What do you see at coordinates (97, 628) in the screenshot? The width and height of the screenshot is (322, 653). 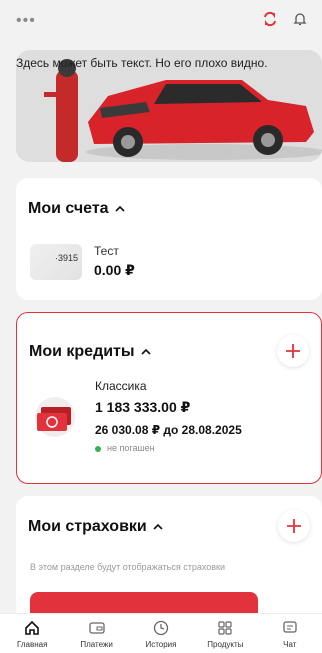 I see `card-icon` at bounding box center [97, 628].